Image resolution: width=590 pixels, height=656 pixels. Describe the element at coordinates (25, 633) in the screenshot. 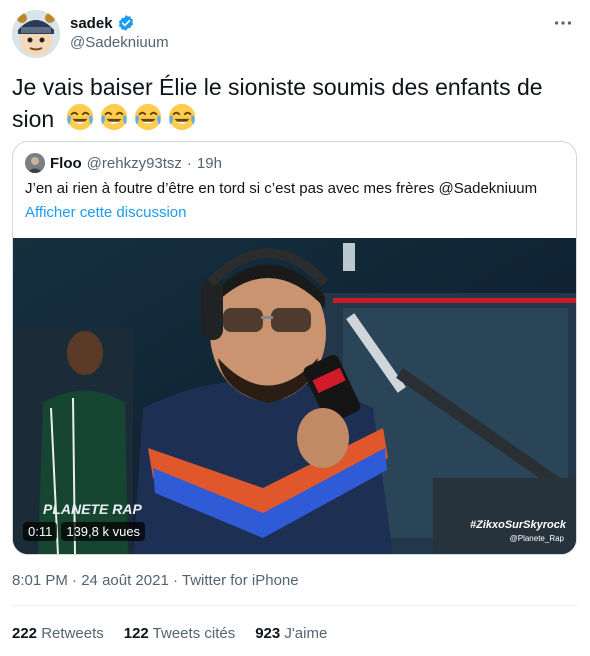

I see `retweets-count: 222` at that location.